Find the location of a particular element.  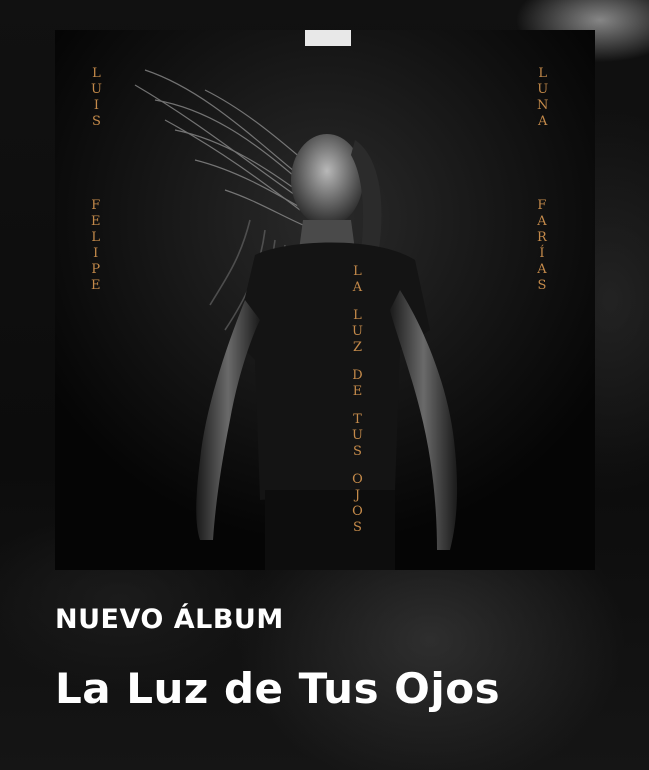

cover-letter: P is located at coordinates (96, 269).